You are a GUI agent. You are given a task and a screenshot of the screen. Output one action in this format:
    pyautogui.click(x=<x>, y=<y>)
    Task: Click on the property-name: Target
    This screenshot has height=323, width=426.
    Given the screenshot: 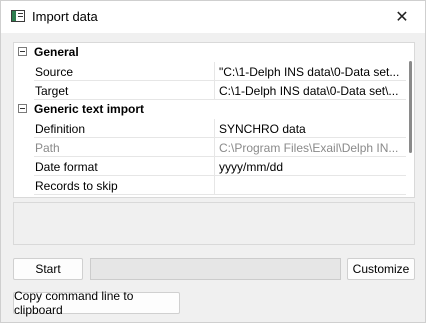 What is the action you would take?
    pyautogui.click(x=124, y=90)
    